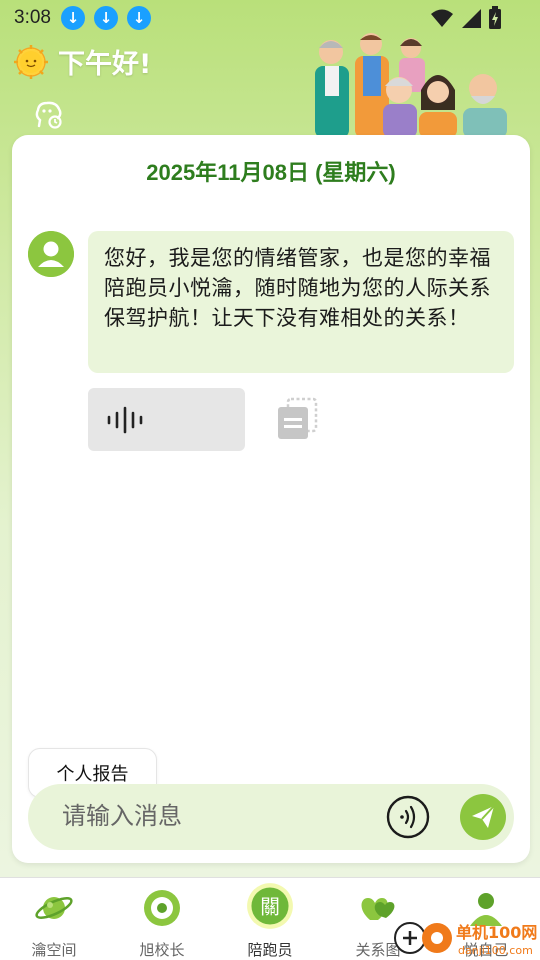 The image size is (540, 960). I want to click on greeting: 下午好!, so click(82, 61).